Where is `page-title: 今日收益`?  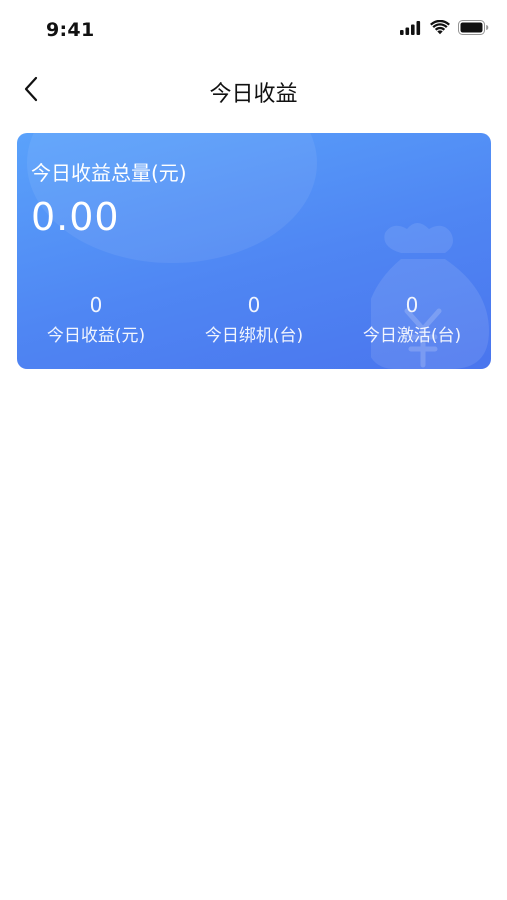 page-title: 今日收益 is located at coordinates (253, 94).